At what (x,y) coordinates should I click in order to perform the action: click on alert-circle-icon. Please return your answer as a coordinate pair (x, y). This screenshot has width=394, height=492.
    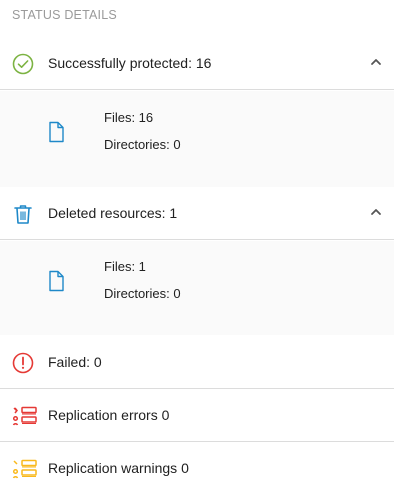
    Looking at the image, I should click on (23, 363).